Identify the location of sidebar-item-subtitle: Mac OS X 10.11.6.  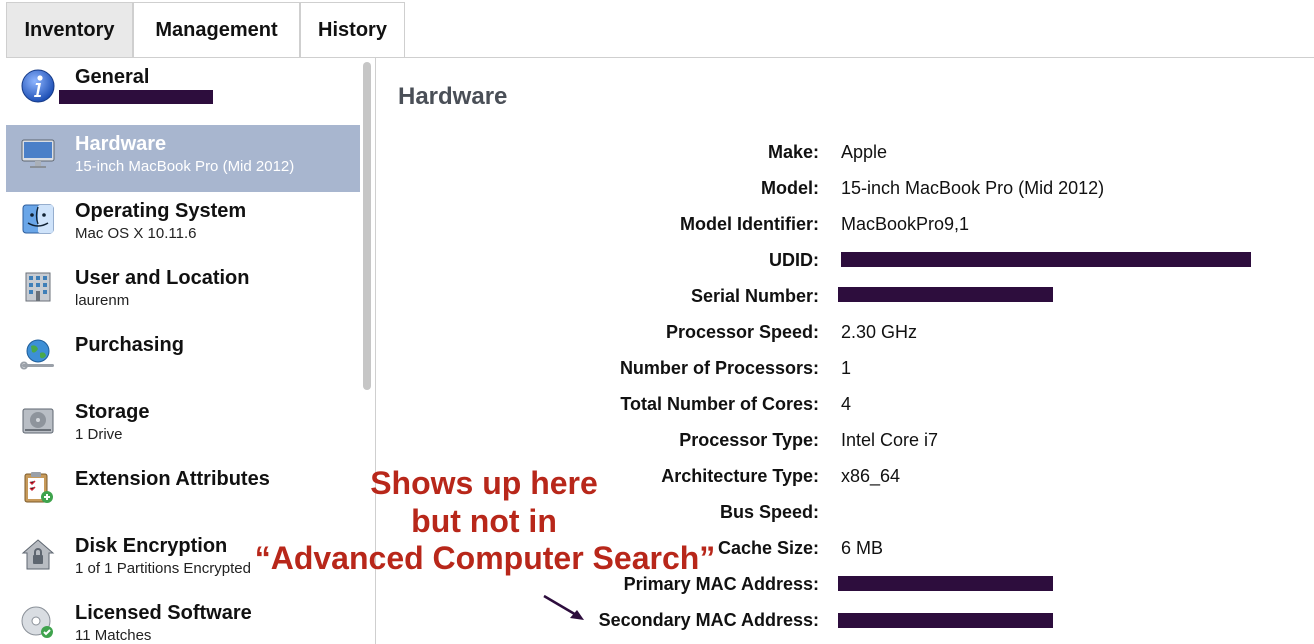
(136, 233).